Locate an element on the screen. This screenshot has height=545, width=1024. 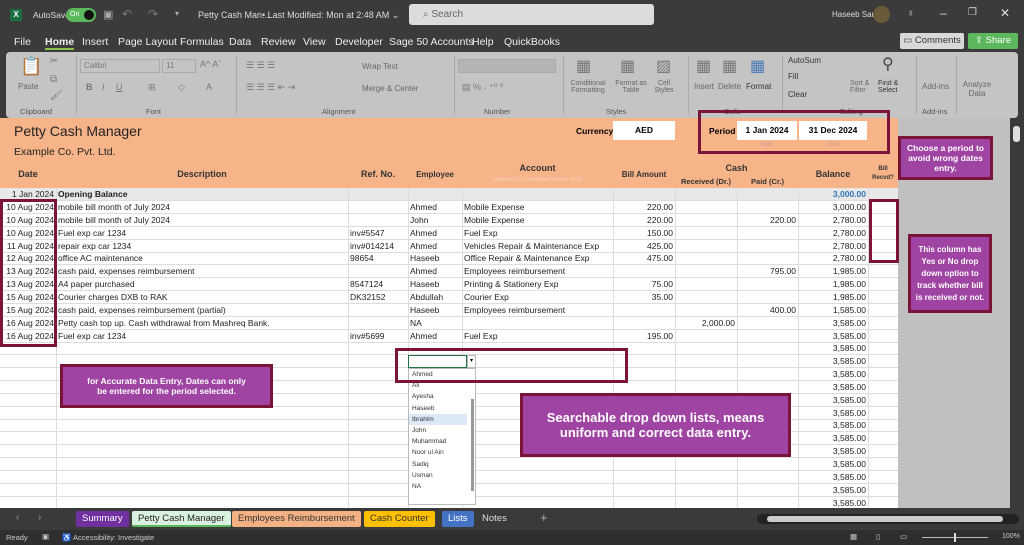
paste-button: Paste is located at coordinates (28, 86).